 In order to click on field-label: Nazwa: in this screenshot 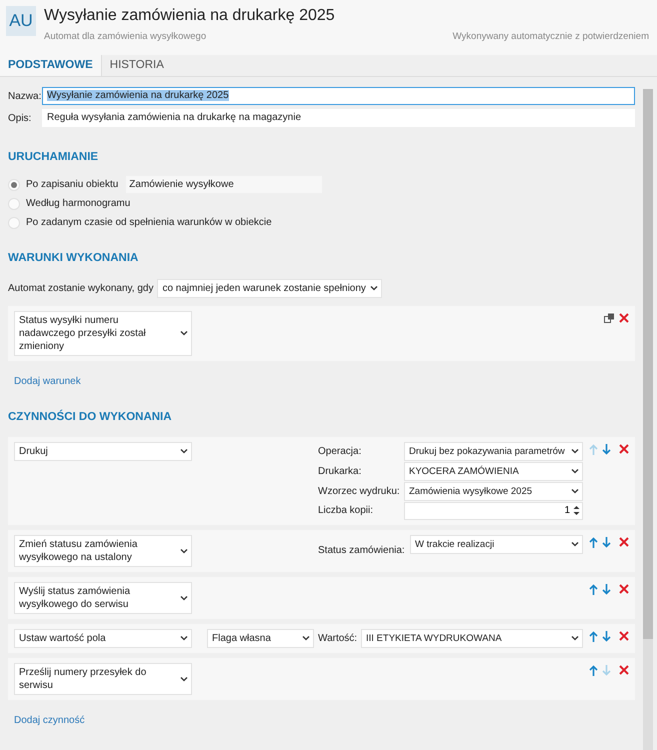, I will do `click(23, 97)`.